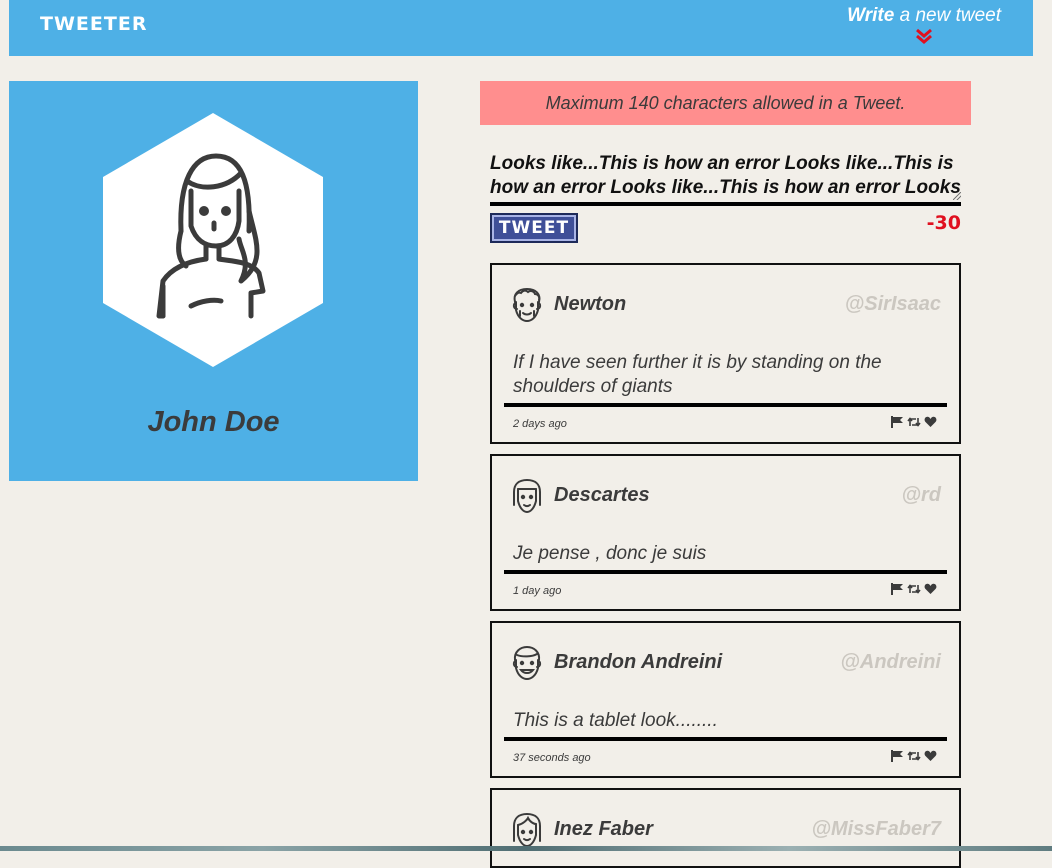 The width and height of the screenshot is (1052, 868). I want to click on resize-handle-icon, so click(957, 196).